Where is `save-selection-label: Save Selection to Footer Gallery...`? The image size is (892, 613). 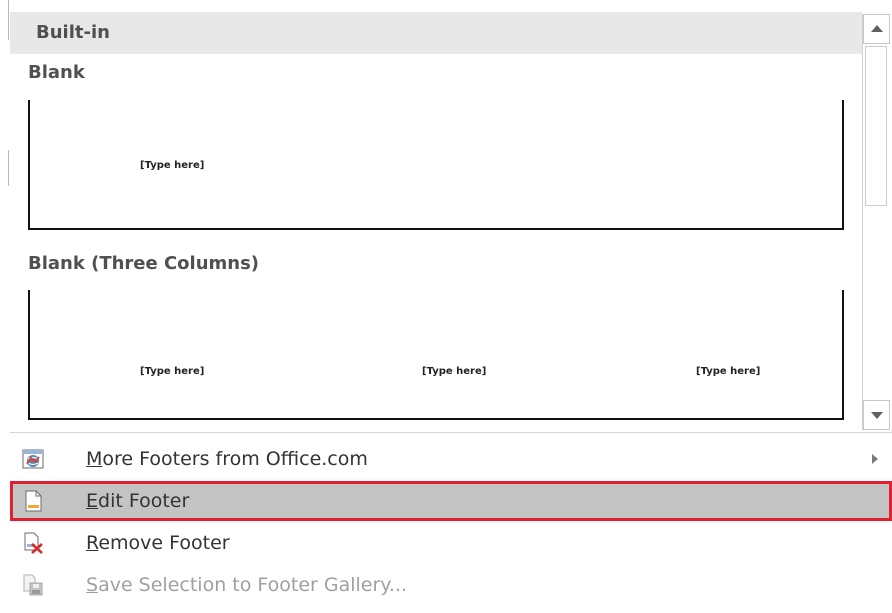 save-selection-label: Save Selection to Footer Gallery... is located at coordinates (246, 585).